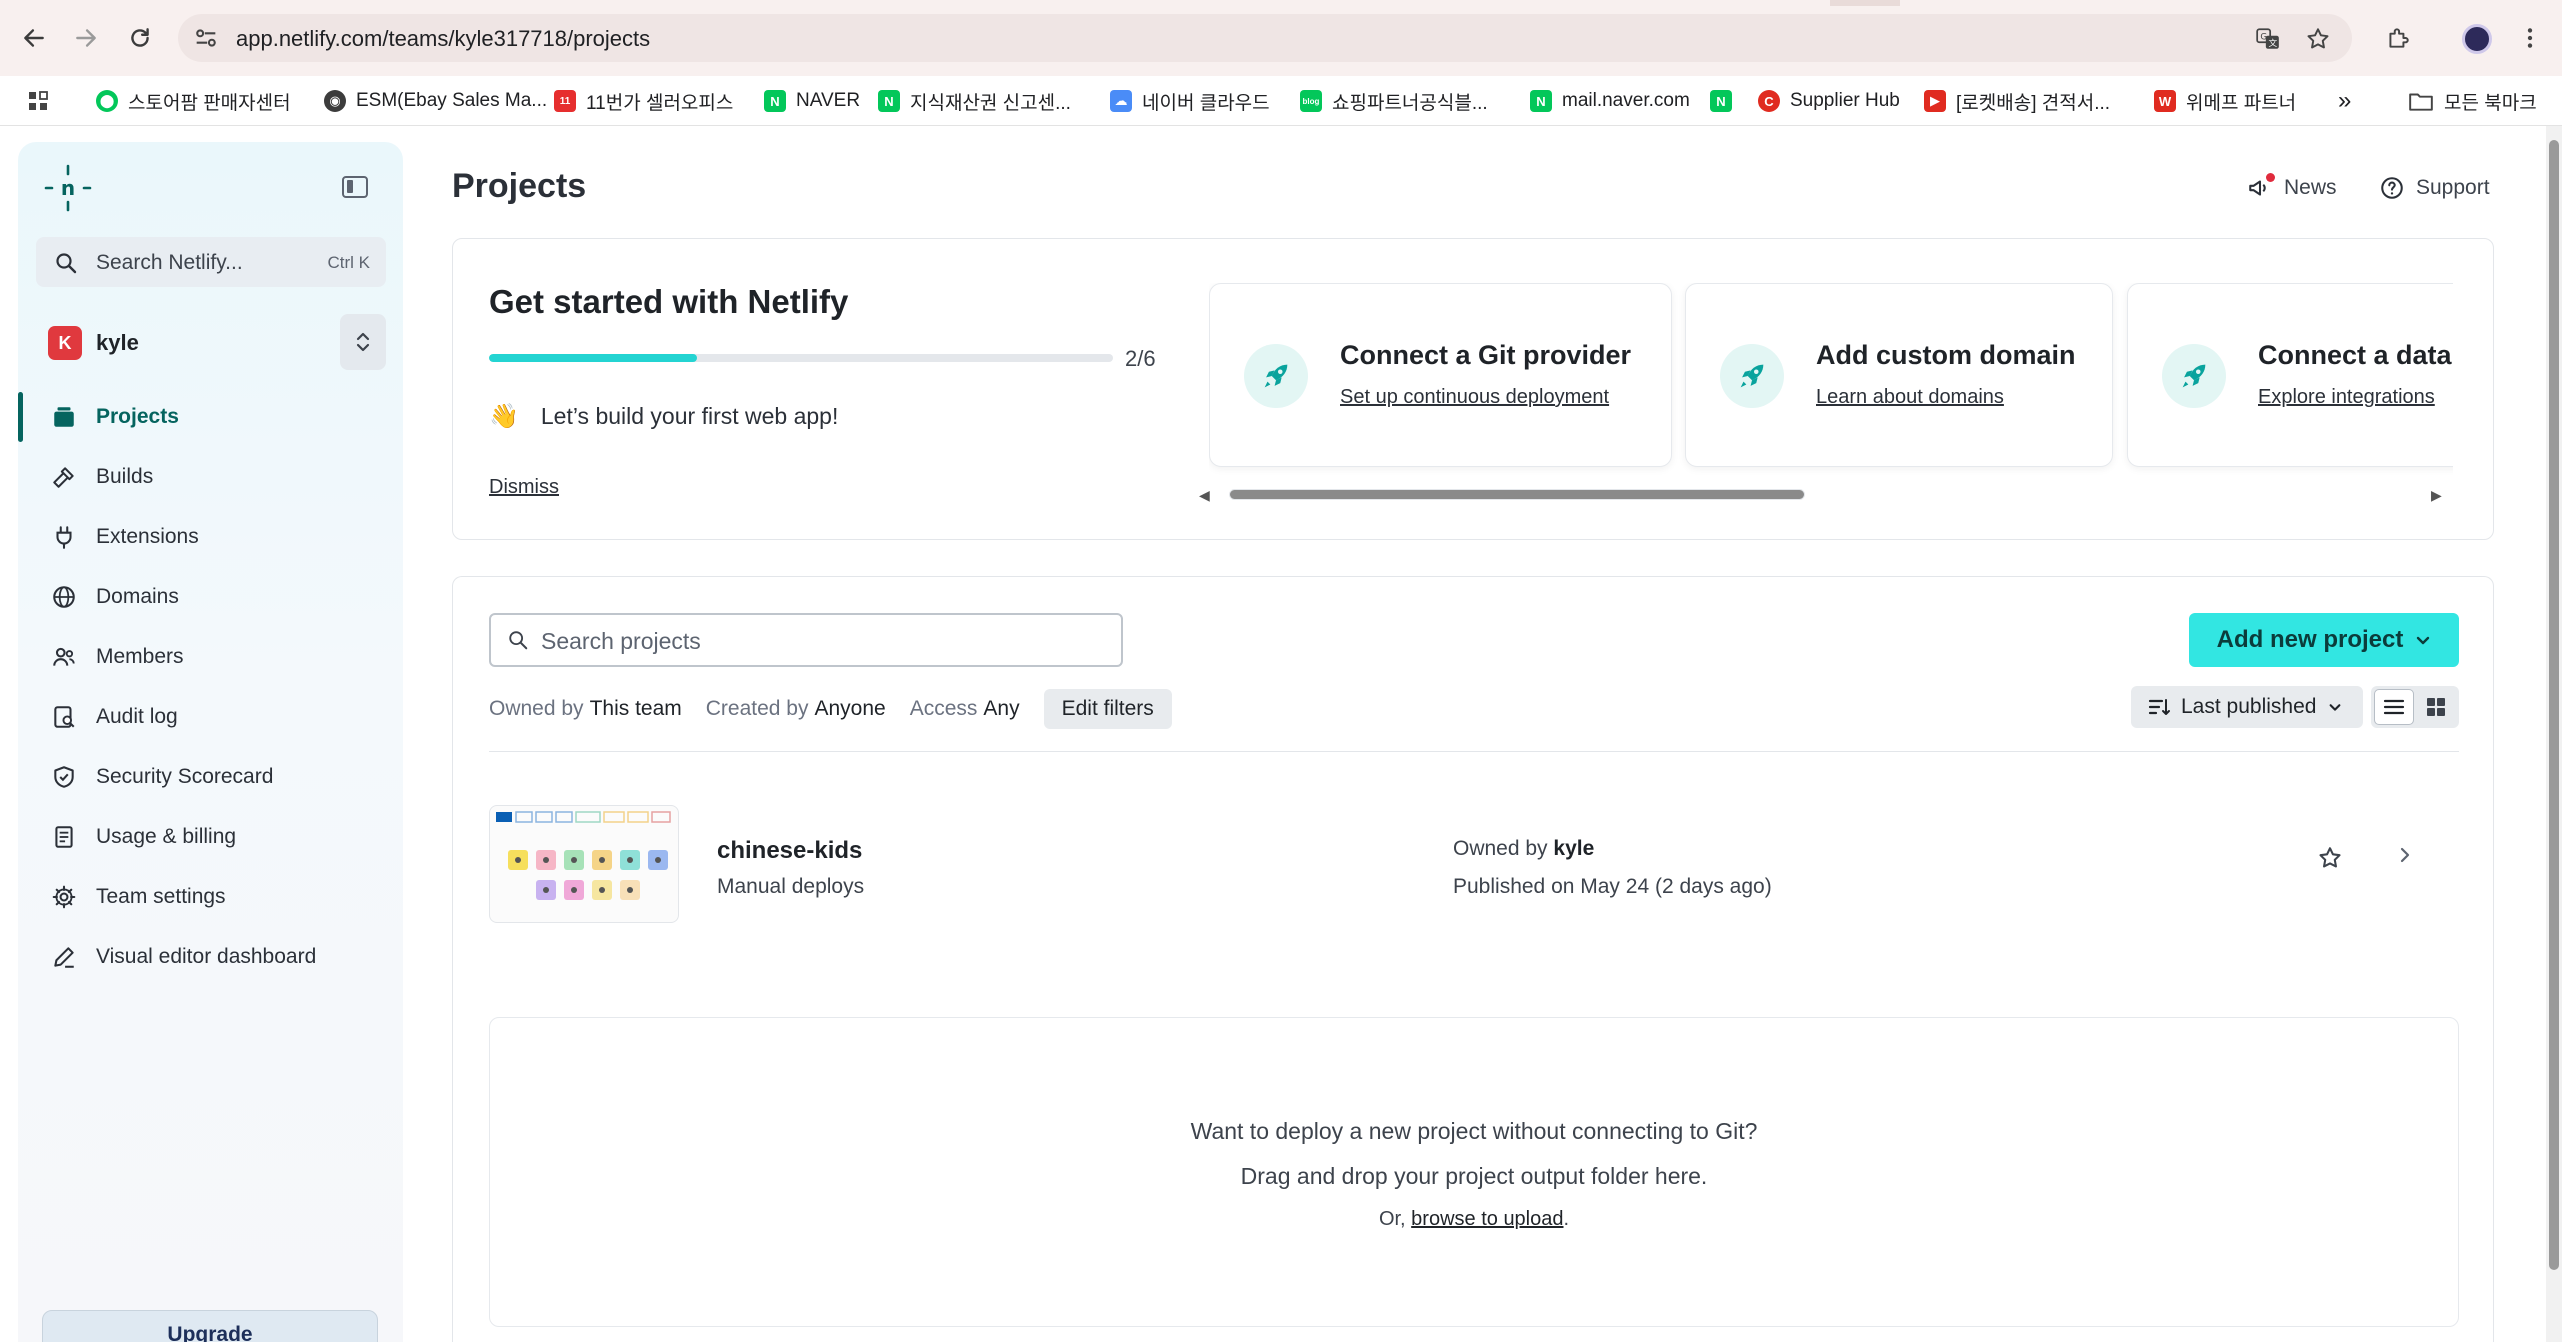  What do you see at coordinates (1474, 397) in the screenshot?
I see `step-link: Set up continuous deployment` at bounding box center [1474, 397].